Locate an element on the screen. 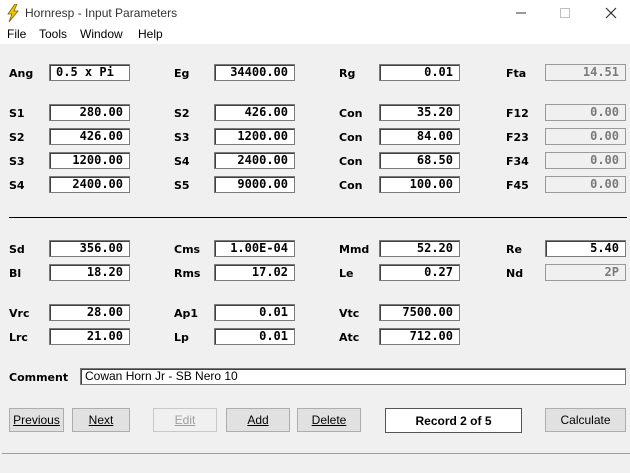 This screenshot has width=630, height=473. con1-field: 35.20 is located at coordinates (419, 112).